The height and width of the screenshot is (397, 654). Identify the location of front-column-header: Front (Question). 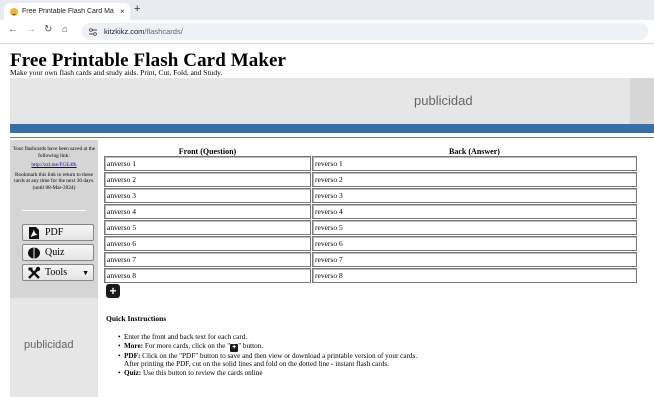
(207, 151).